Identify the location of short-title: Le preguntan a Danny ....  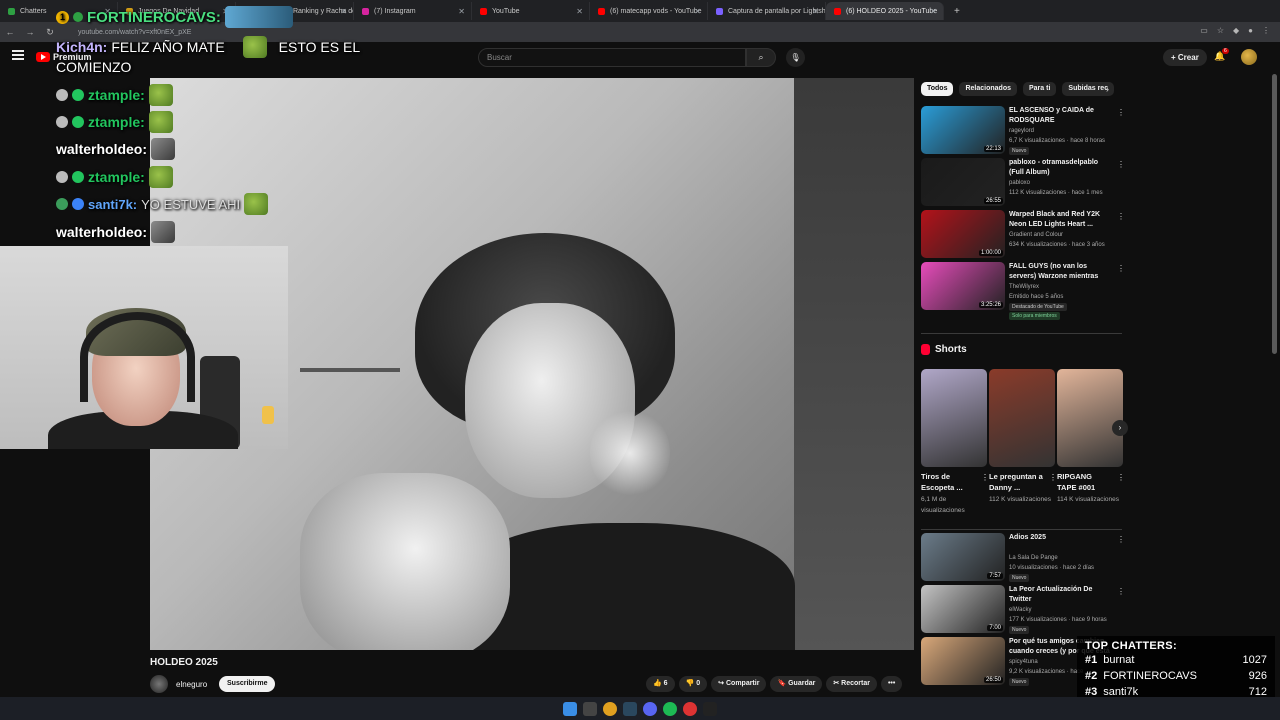
(1017, 482).